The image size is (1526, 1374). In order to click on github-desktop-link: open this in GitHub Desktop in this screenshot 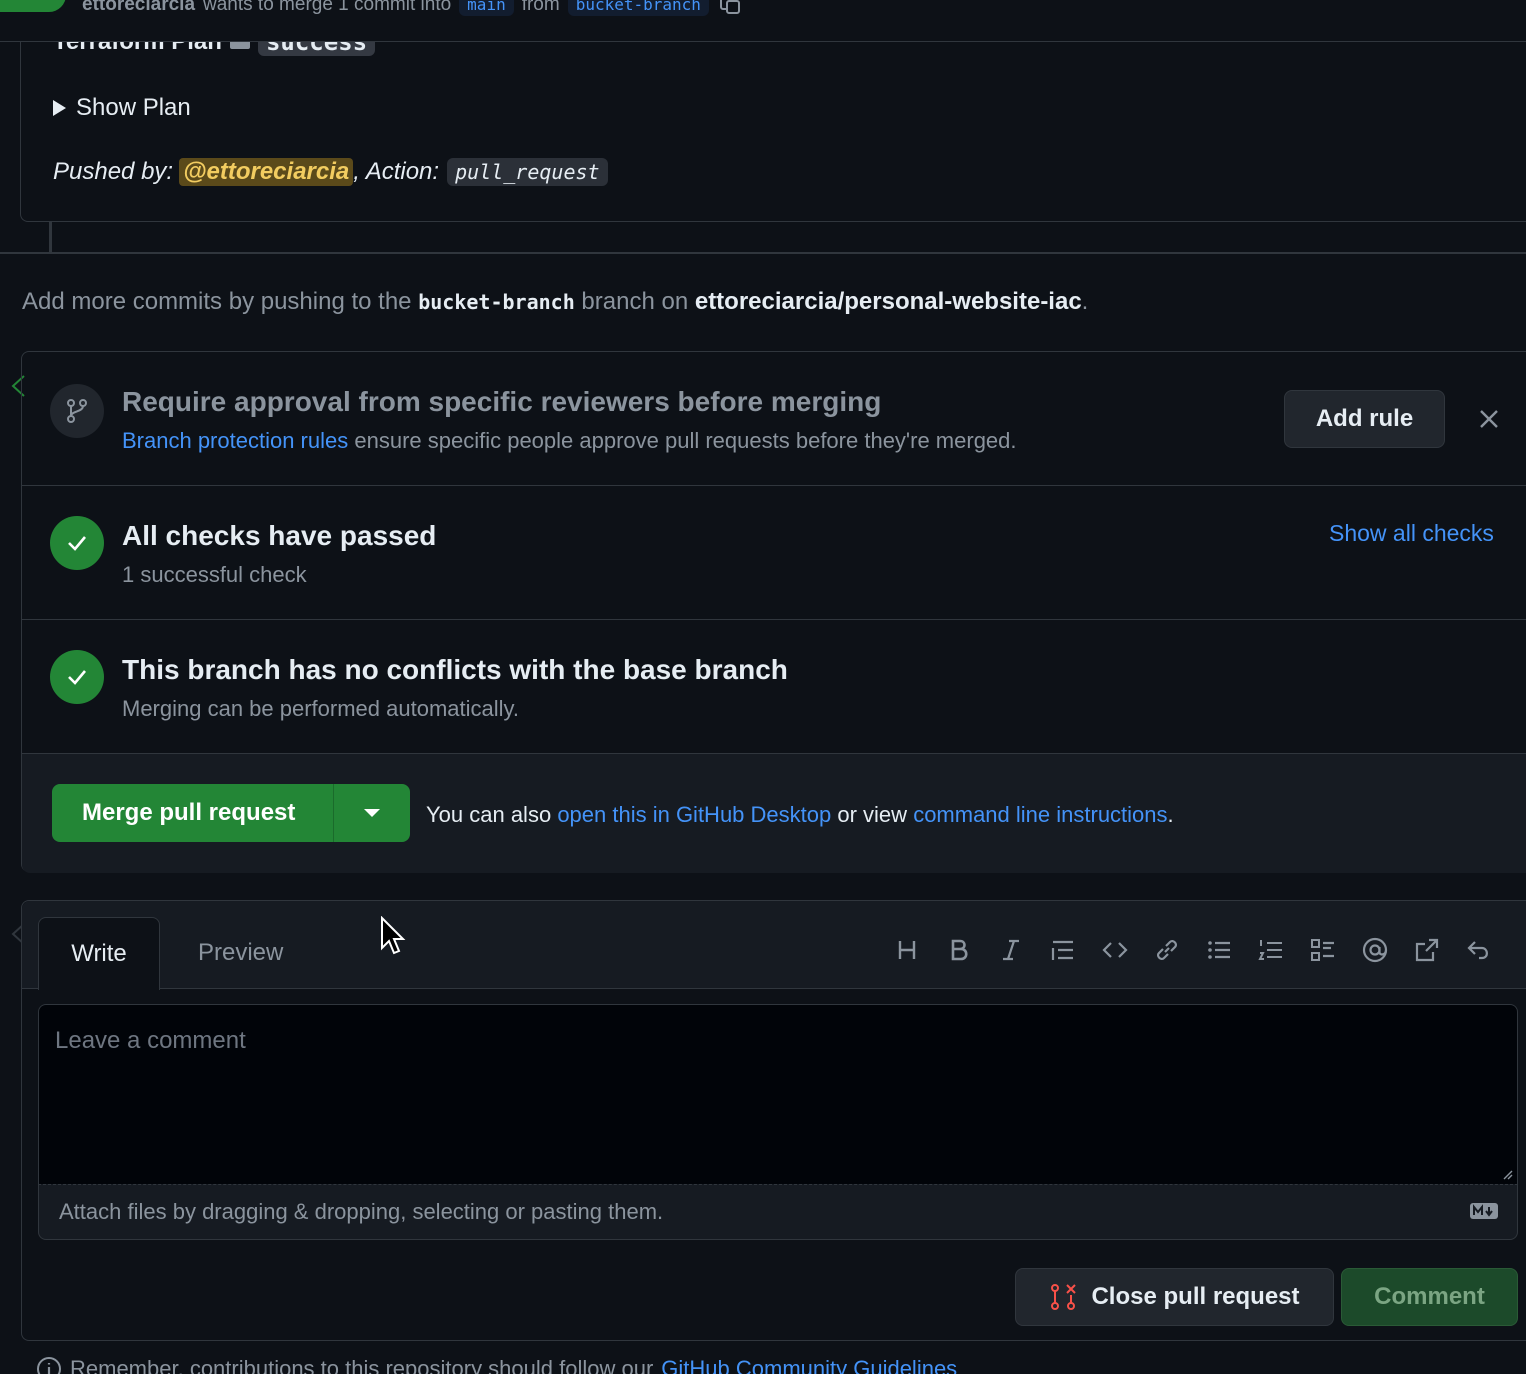, I will do `click(694, 814)`.